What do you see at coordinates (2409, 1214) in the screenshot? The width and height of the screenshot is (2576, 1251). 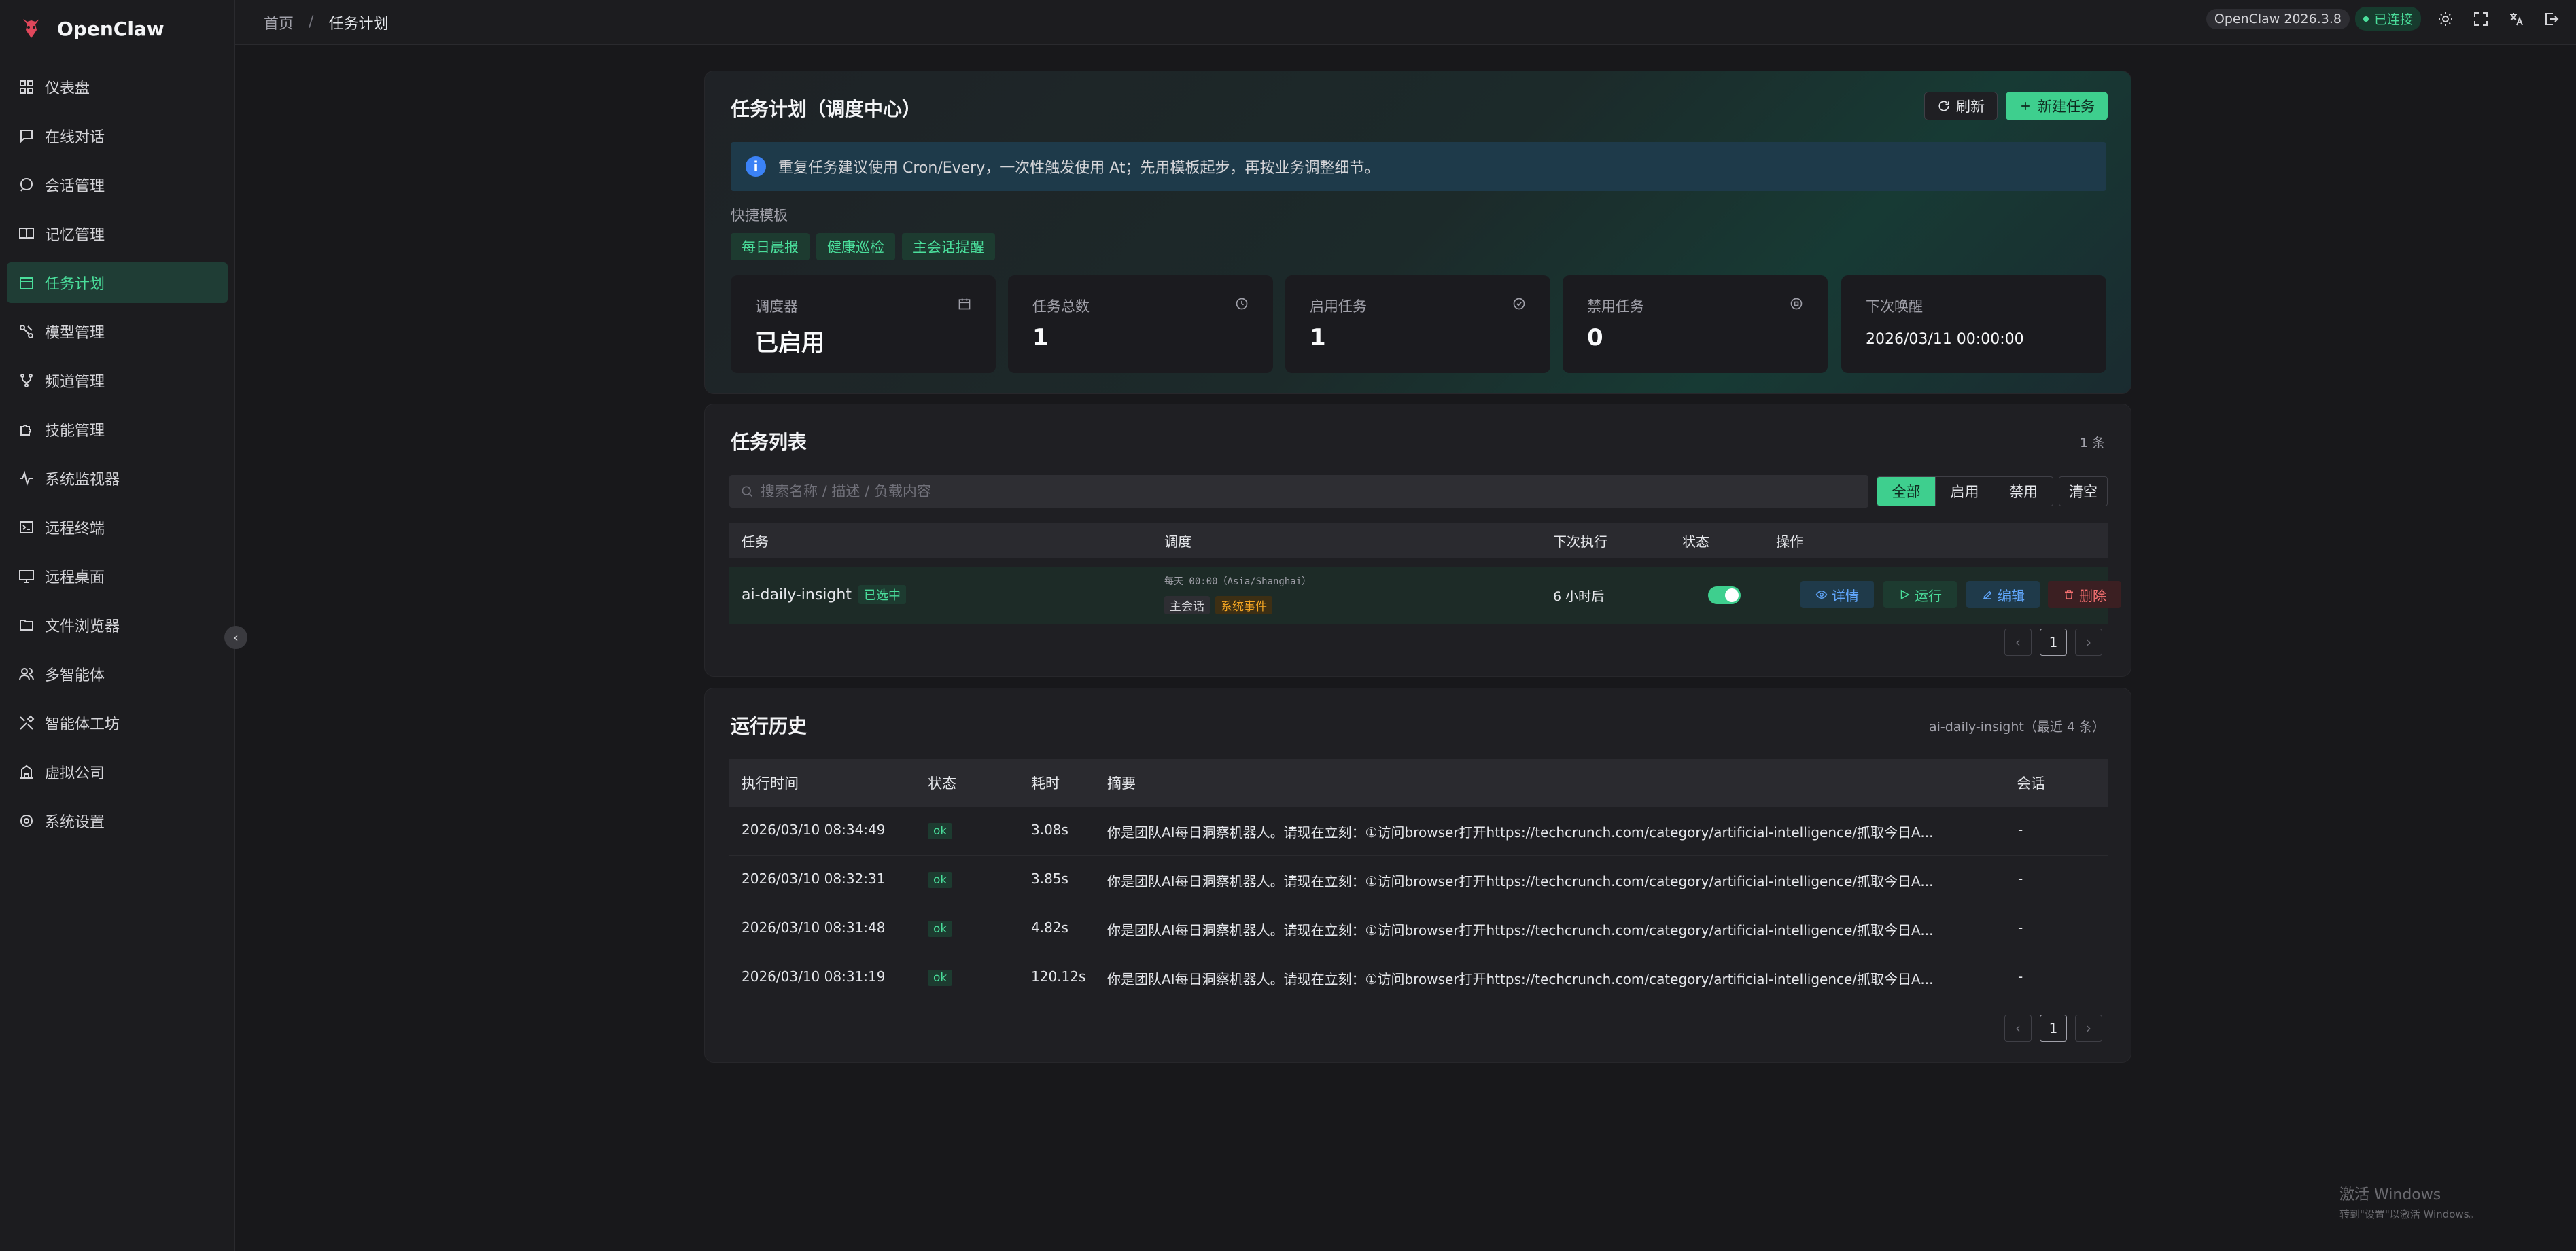 I see `watermark-line2: 转到"设置"以激活 Windows。` at bounding box center [2409, 1214].